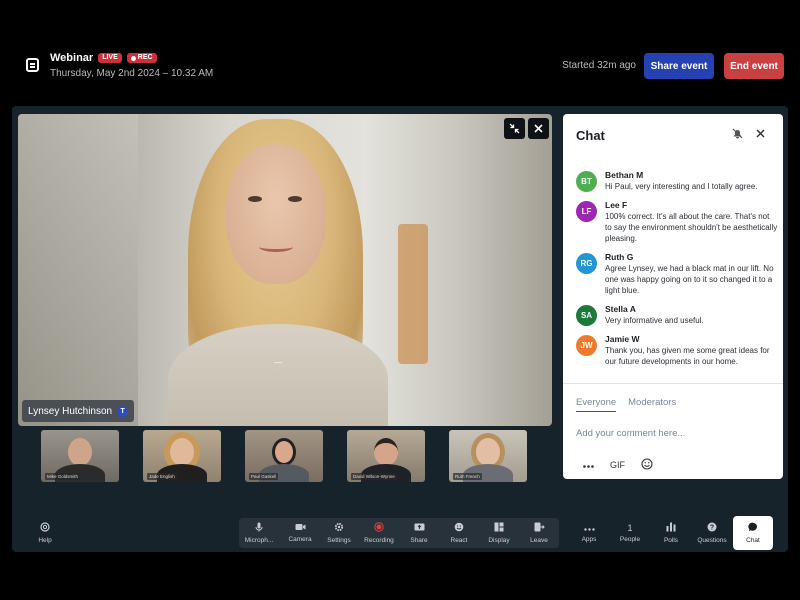  Describe the element at coordinates (459, 540) in the screenshot. I see `react-label: React` at that location.